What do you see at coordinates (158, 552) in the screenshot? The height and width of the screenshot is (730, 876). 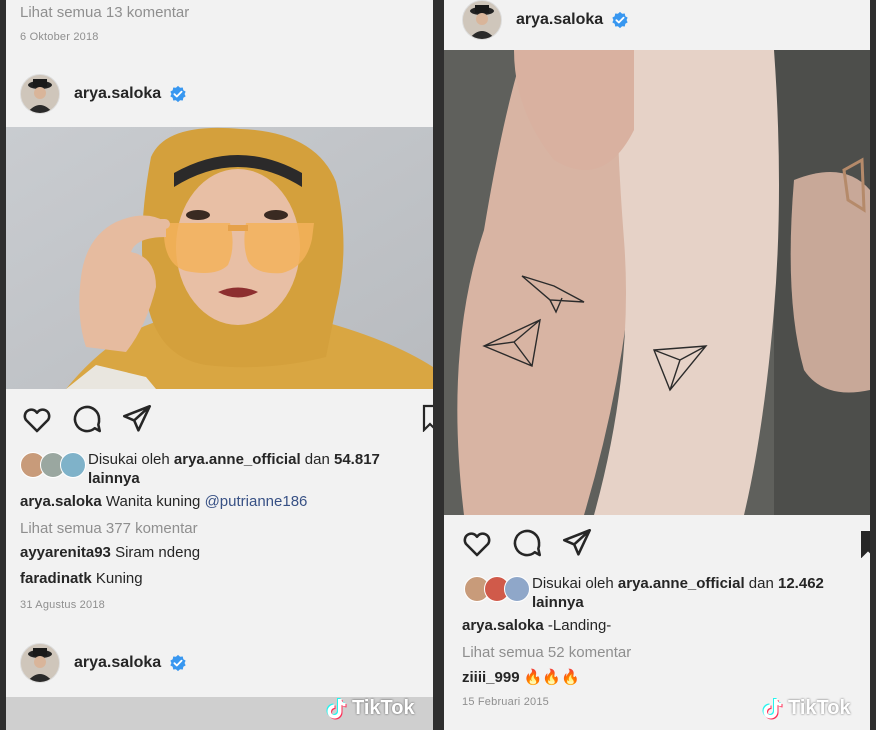 I see `comment-text: Siram ndeng` at bounding box center [158, 552].